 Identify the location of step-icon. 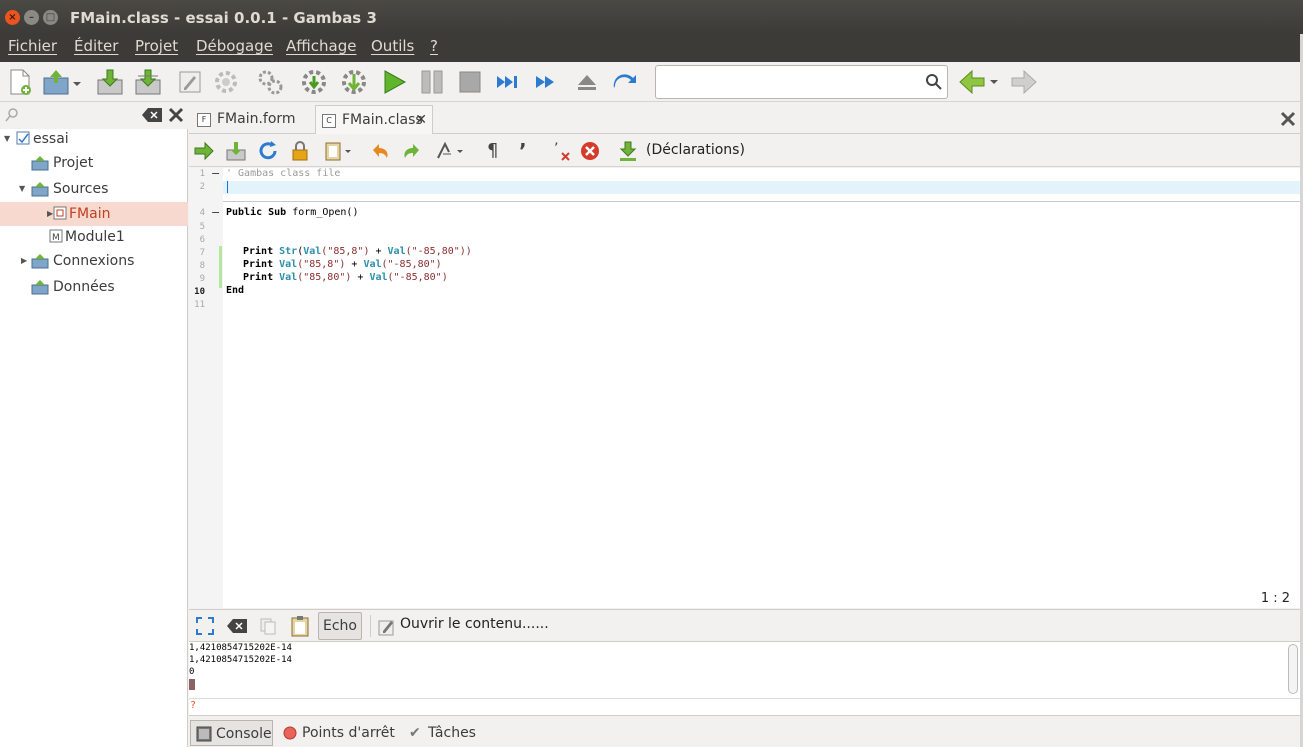
(508, 82).